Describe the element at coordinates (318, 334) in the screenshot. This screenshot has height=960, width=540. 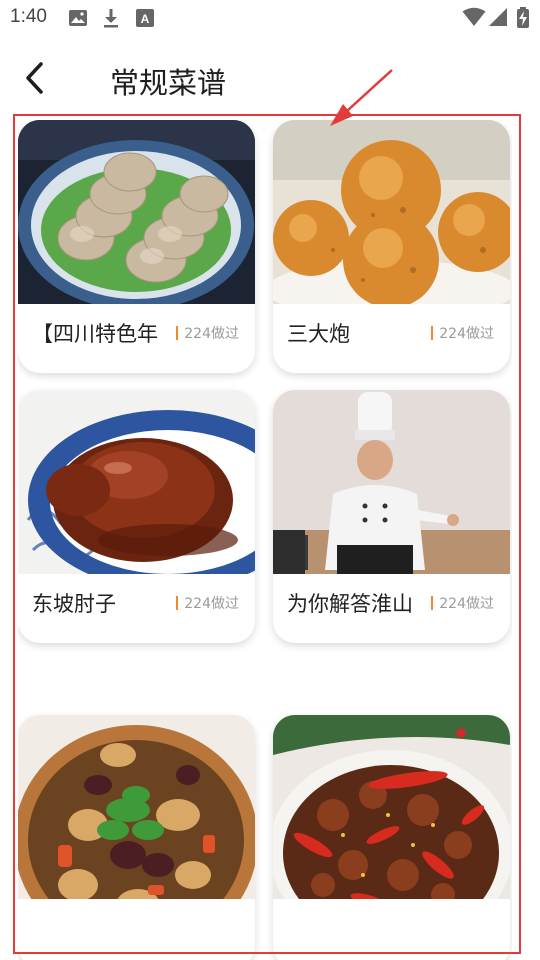
I see `recipe-title: 三大炮` at that location.